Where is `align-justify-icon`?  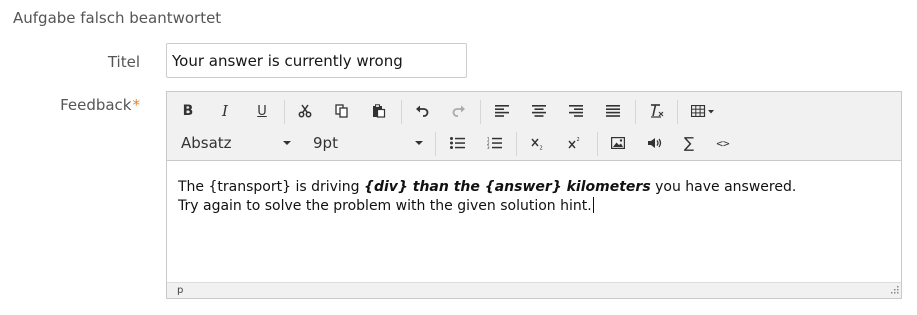
align-justify-icon is located at coordinates (613, 111).